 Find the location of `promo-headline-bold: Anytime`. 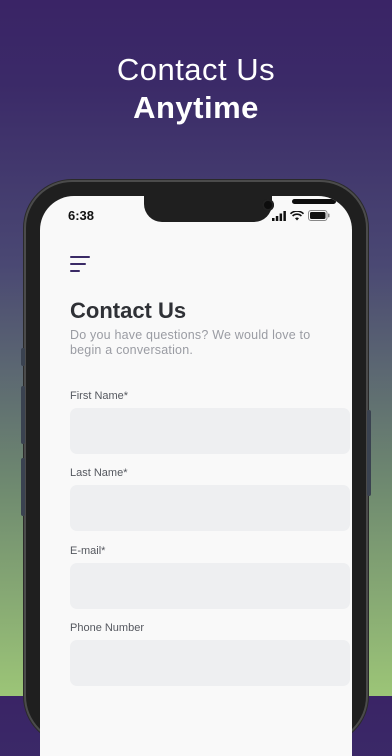

promo-headline-bold: Anytime is located at coordinates (196, 107).